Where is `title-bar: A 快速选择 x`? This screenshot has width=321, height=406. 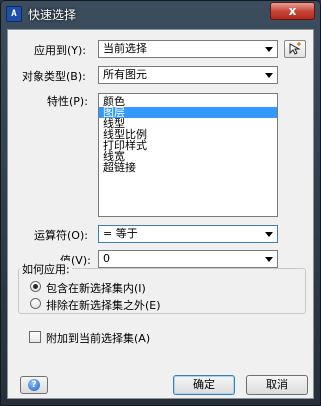
title-bar: A 快速选择 x is located at coordinates (160, 14).